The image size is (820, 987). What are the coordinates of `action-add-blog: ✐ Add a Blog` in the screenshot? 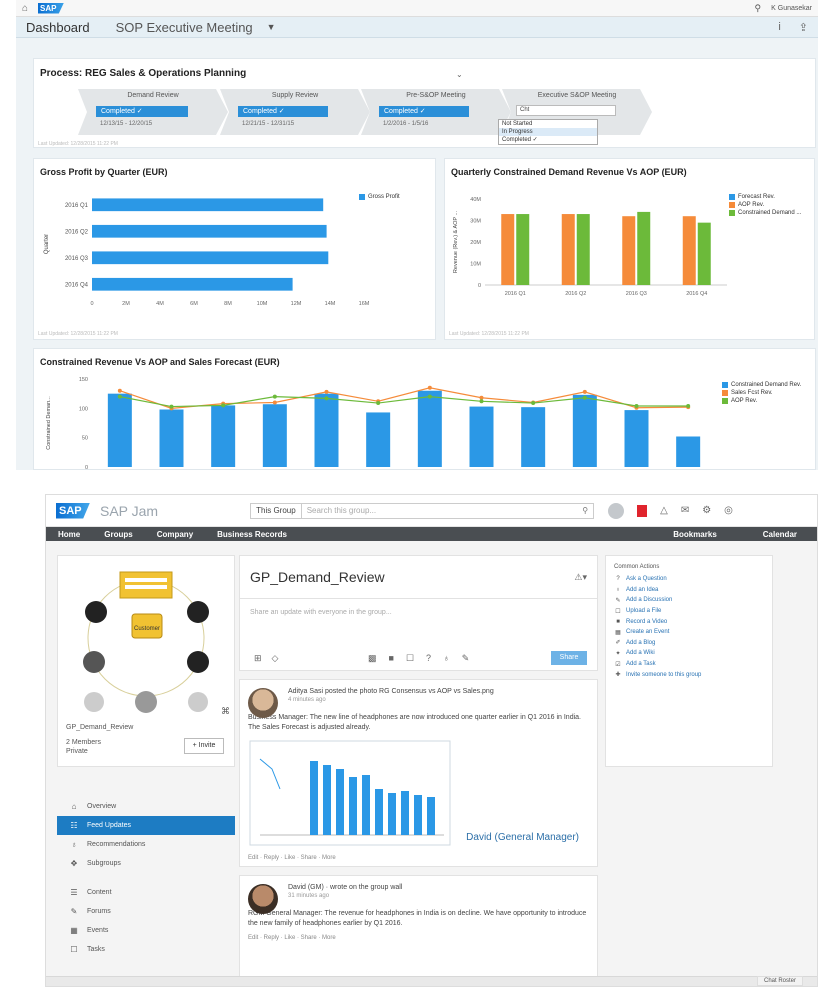 It's located at (689, 643).